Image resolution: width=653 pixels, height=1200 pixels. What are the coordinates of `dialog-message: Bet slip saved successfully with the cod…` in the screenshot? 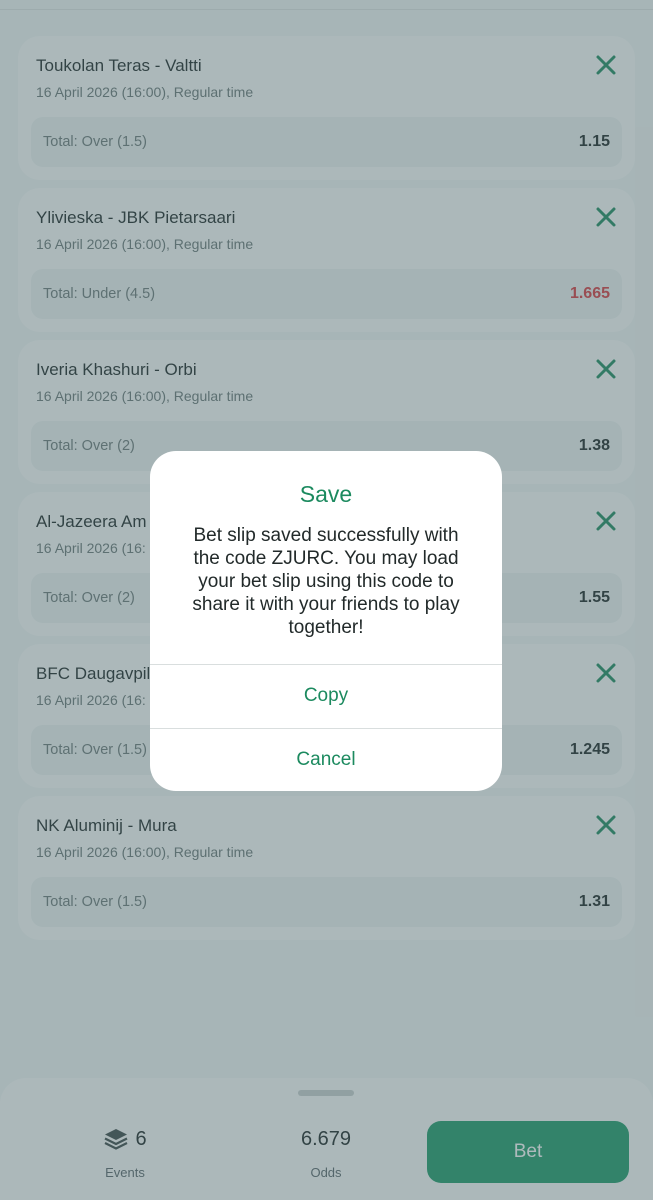 It's located at (326, 581).